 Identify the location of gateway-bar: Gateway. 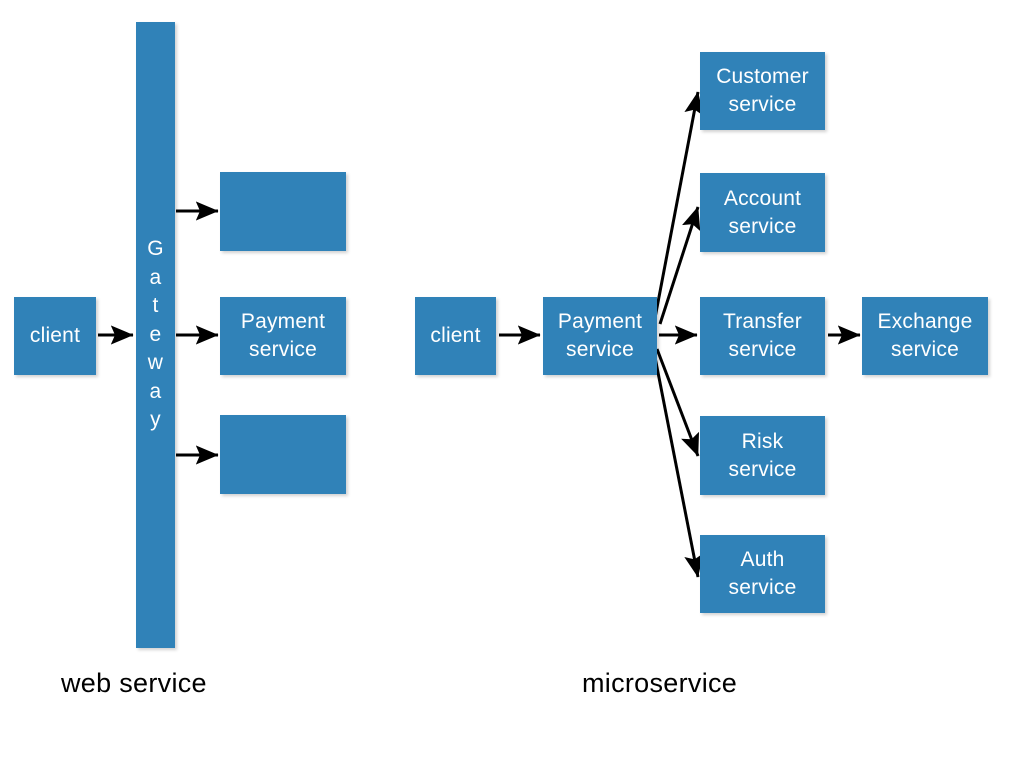
(155, 335).